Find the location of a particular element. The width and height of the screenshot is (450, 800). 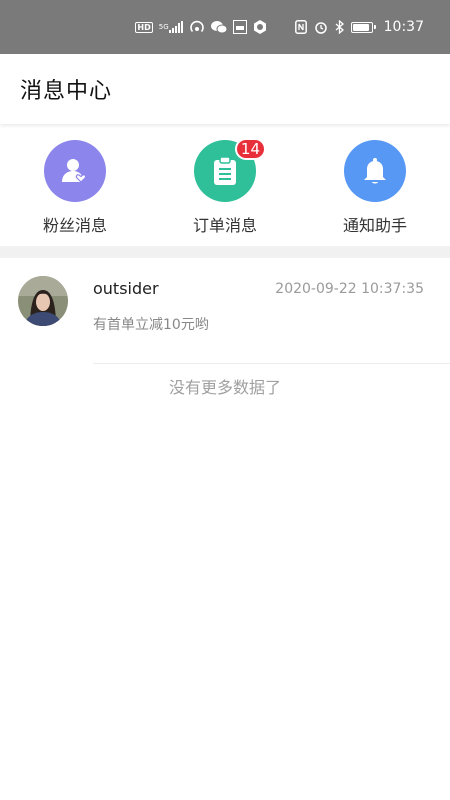

sender-name: outsider is located at coordinates (126, 288).